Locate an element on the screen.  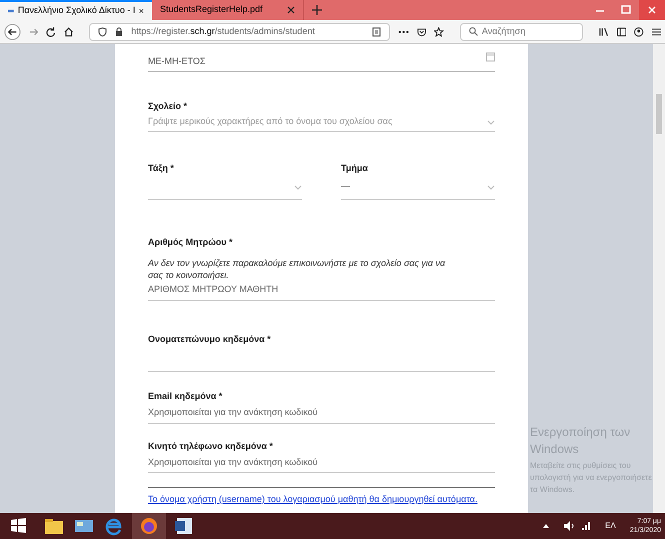
caret-up-icon is located at coordinates (546, 526).